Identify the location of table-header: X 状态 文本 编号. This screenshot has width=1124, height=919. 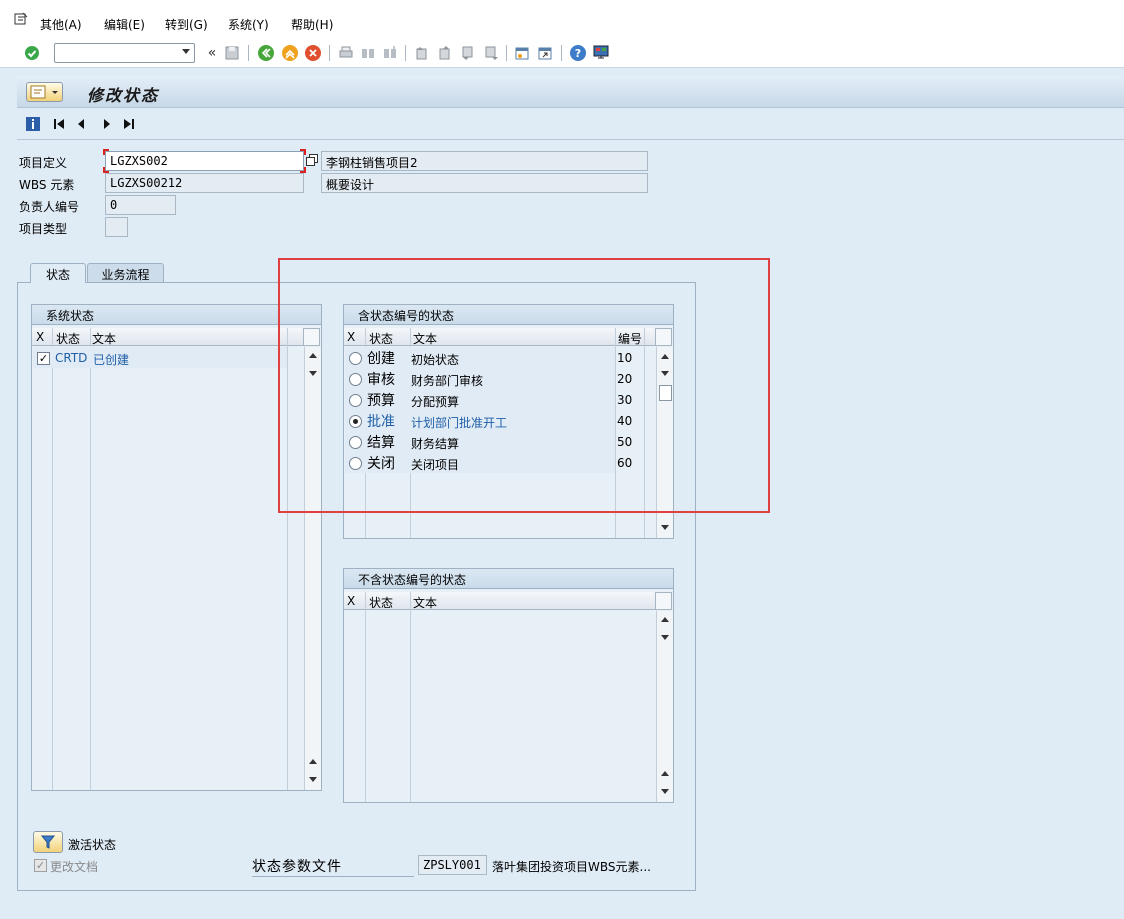
(499, 337).